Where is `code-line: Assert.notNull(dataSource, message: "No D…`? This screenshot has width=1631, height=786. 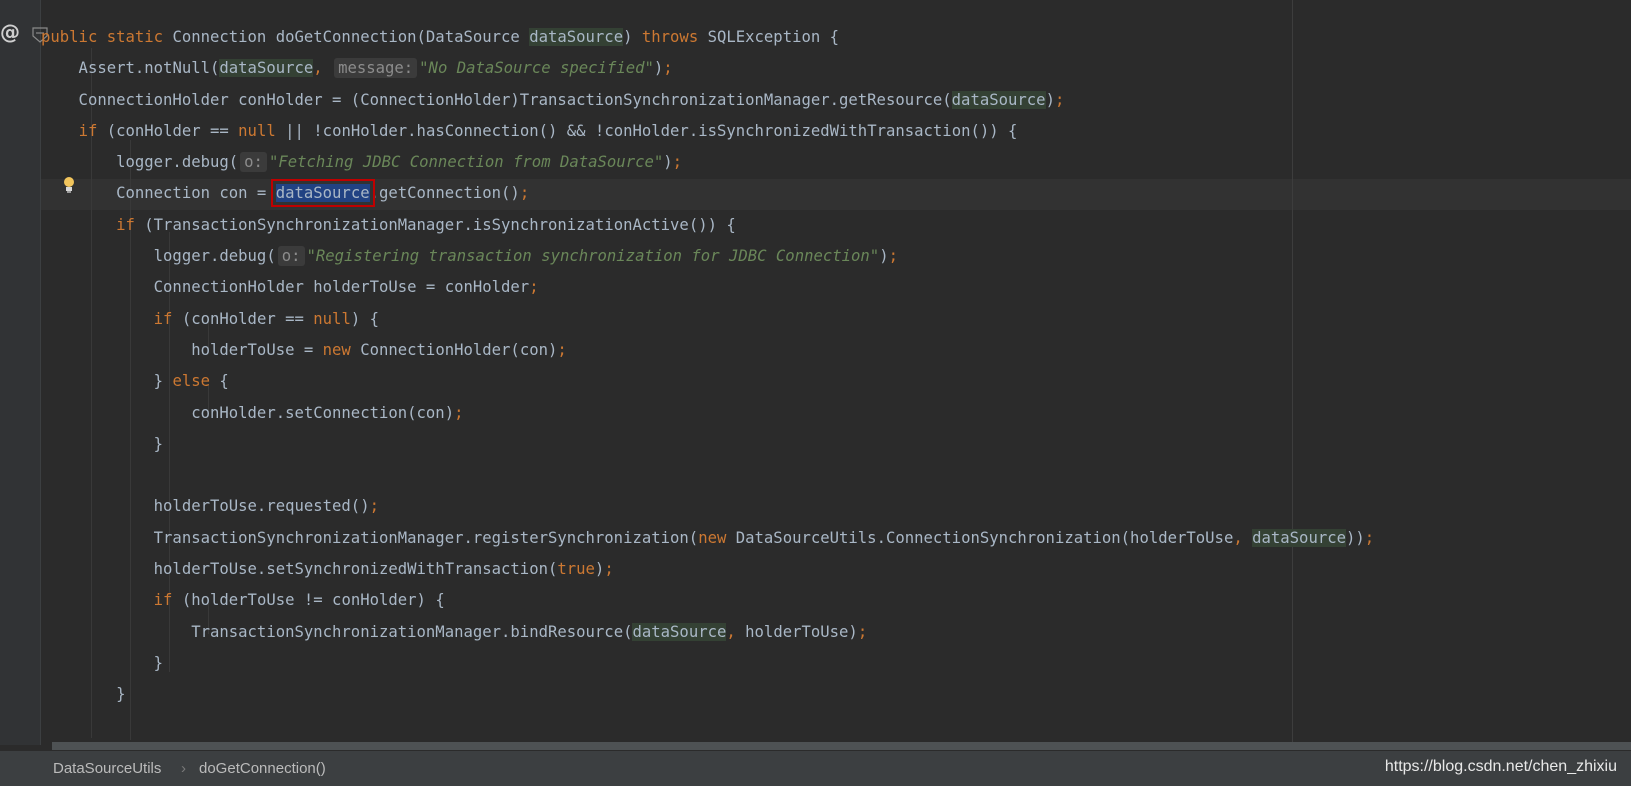
code-line: Assert.notNull(dataSource, message: "No D… is located at coordinates (707, 68).